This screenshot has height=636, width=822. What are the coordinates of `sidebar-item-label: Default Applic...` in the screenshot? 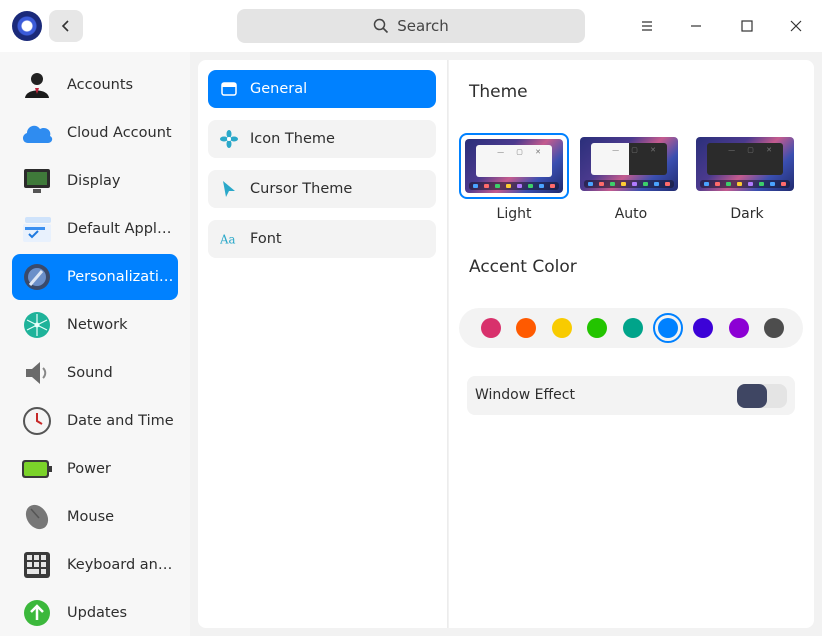 It's located at (121, 229).